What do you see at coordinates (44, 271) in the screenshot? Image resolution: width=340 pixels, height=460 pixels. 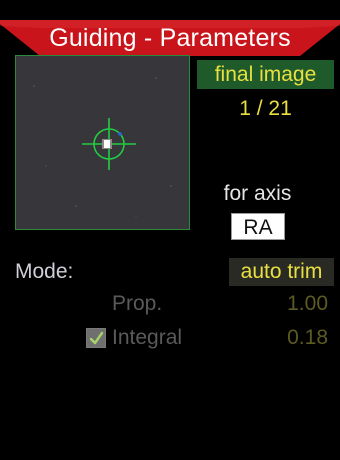 I see `mode-label: Mode:` at bounding box center [44, 271].